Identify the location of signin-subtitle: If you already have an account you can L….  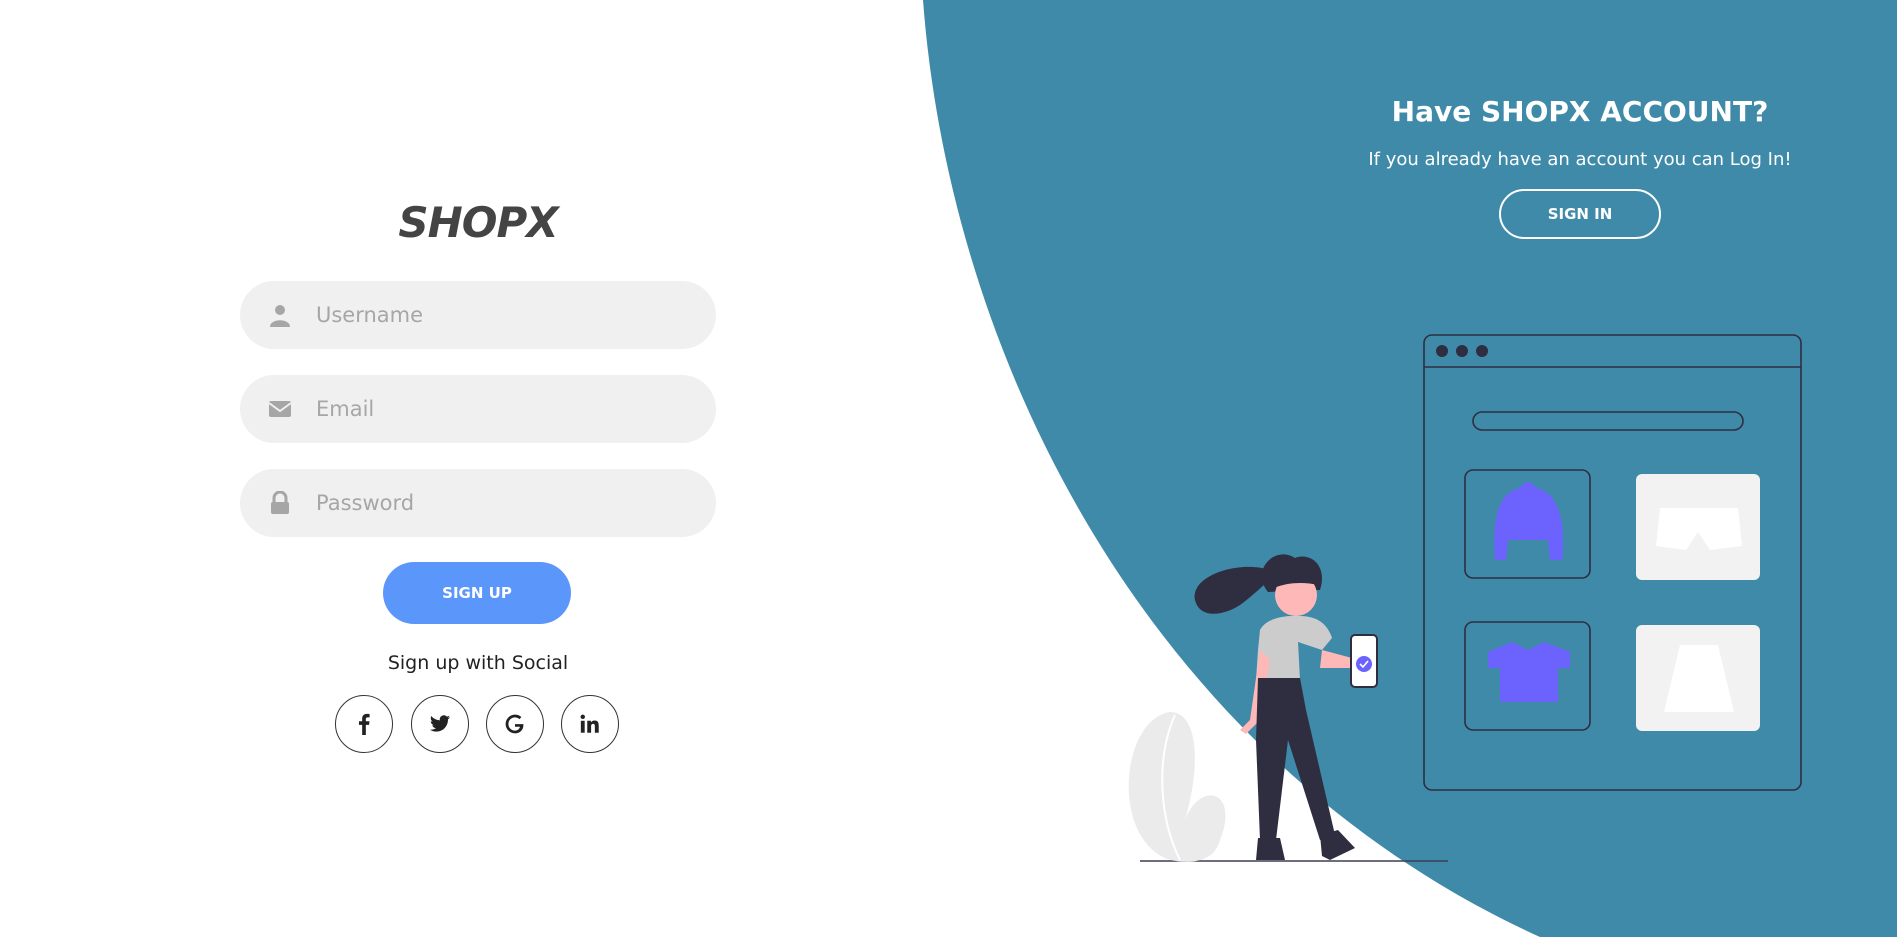
(1580, 159).